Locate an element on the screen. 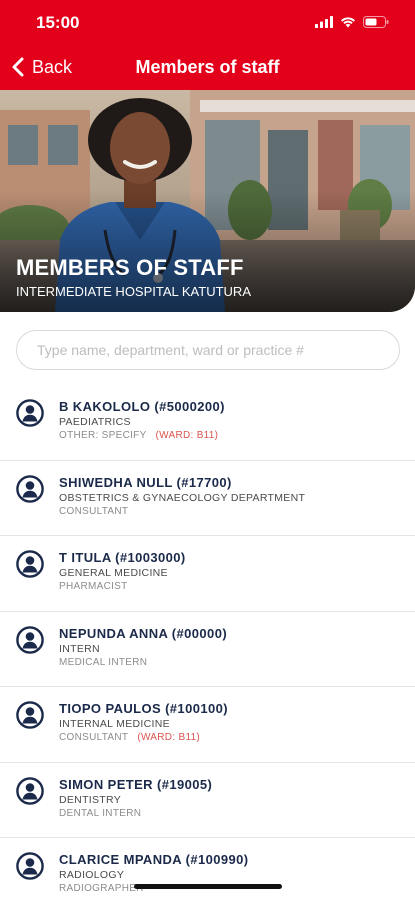 Image resolution: width=415 pixels, height=900 pixels. staff-name: SIMON PETER (#19005) is located at coordinates (136, 784).